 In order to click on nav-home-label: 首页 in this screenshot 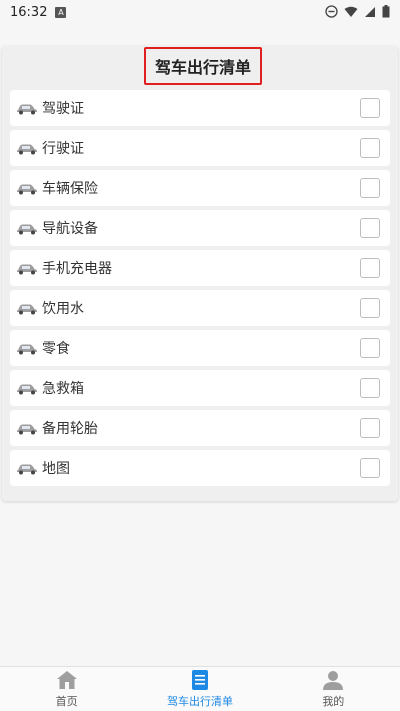, I will do `click(66, 701)`.